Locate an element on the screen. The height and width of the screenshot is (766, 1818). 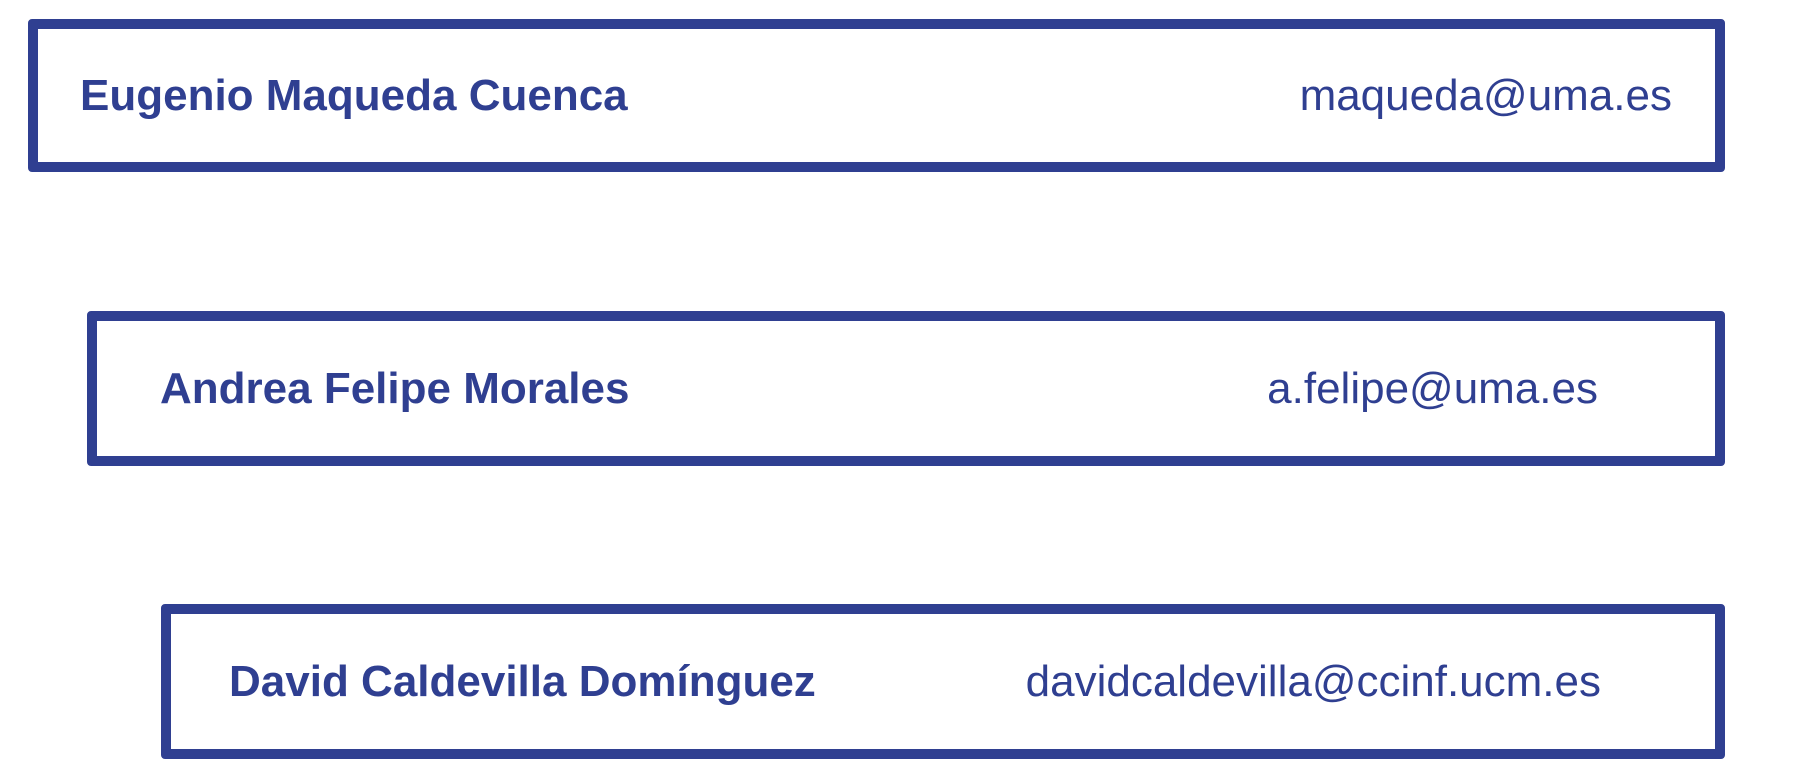
contact-email: maqueda@uma.es is located at coordinates (1486, 95).